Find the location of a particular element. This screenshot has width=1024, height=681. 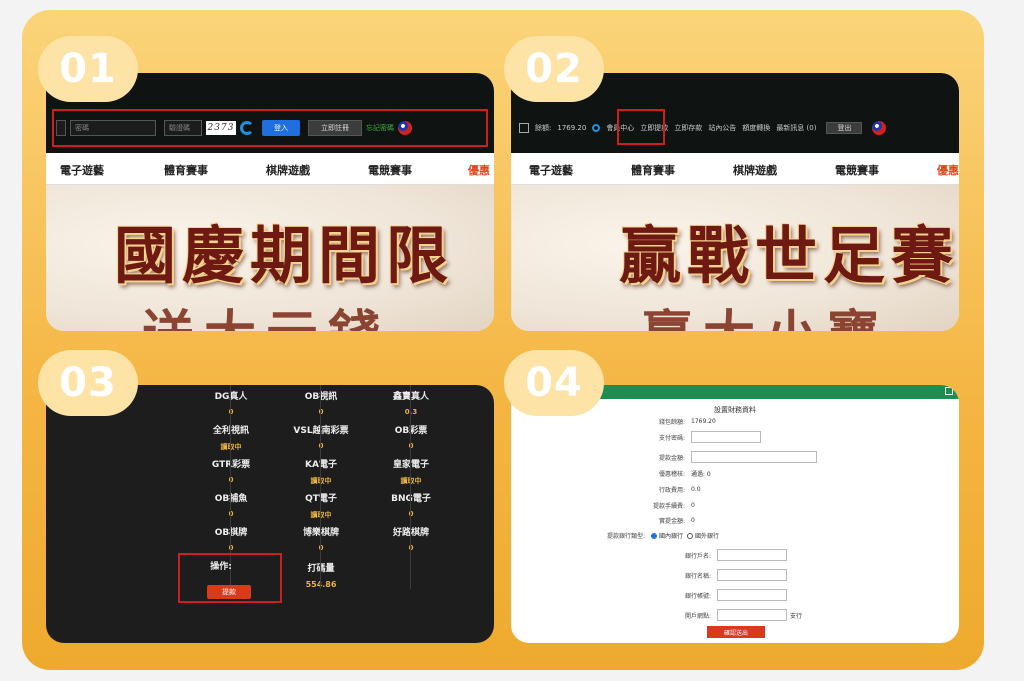

wallet-cell: DG真人 0 is located at coordinates (231, 402).